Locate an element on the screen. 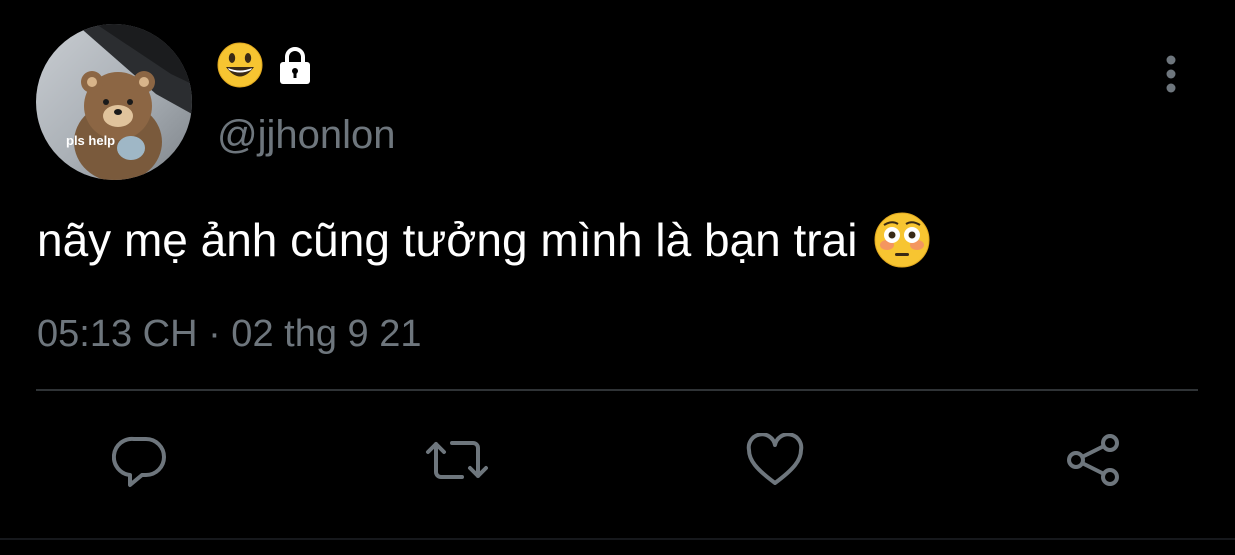 This screenshot has width=1235, height=555. tweet-body: nãy mẹ ảnh cũng tưởng mình là bạn trai is located at coordinates (484, 240).